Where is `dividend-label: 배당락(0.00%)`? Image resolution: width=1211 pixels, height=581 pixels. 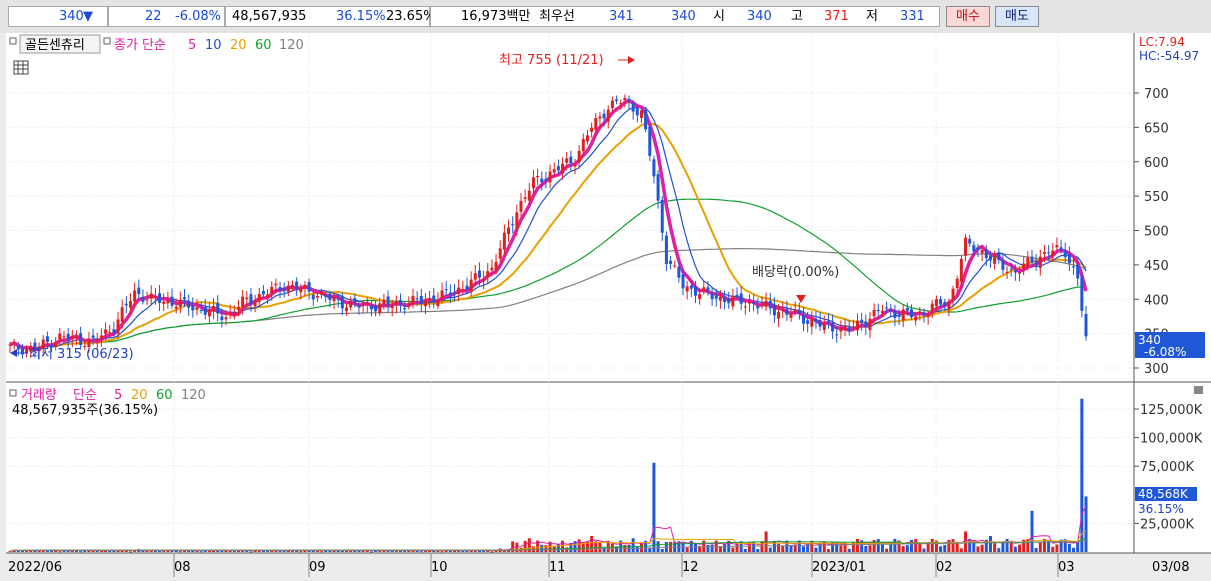
dividend-label: 배당락(0.00%) is located at coordinates (795, 272).